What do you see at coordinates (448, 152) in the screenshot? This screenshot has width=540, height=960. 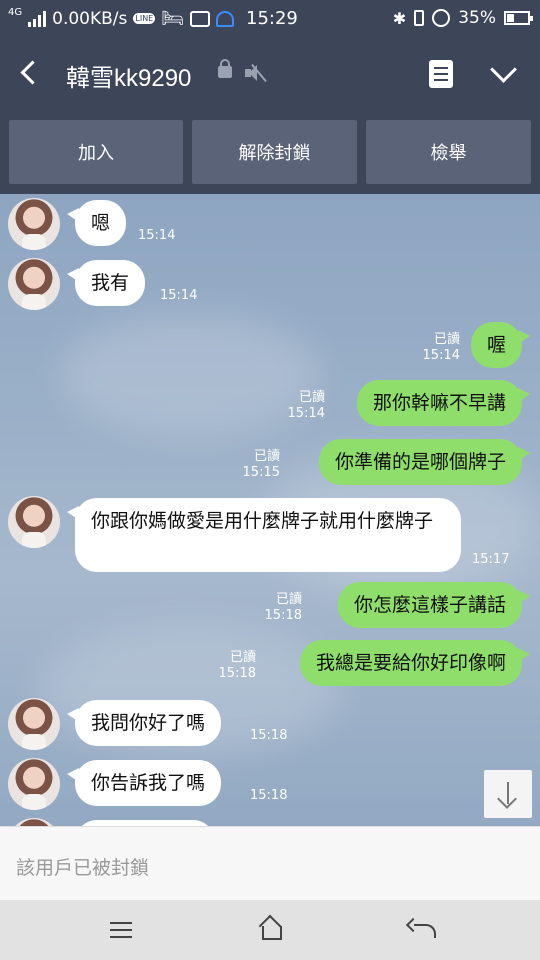 I see `report-button: 檢舉` at bounding box center [448, 152].